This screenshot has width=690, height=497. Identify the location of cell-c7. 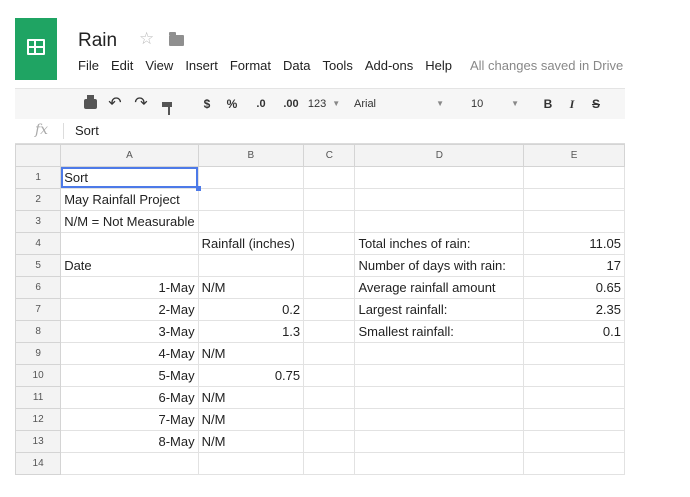
(329, 309).